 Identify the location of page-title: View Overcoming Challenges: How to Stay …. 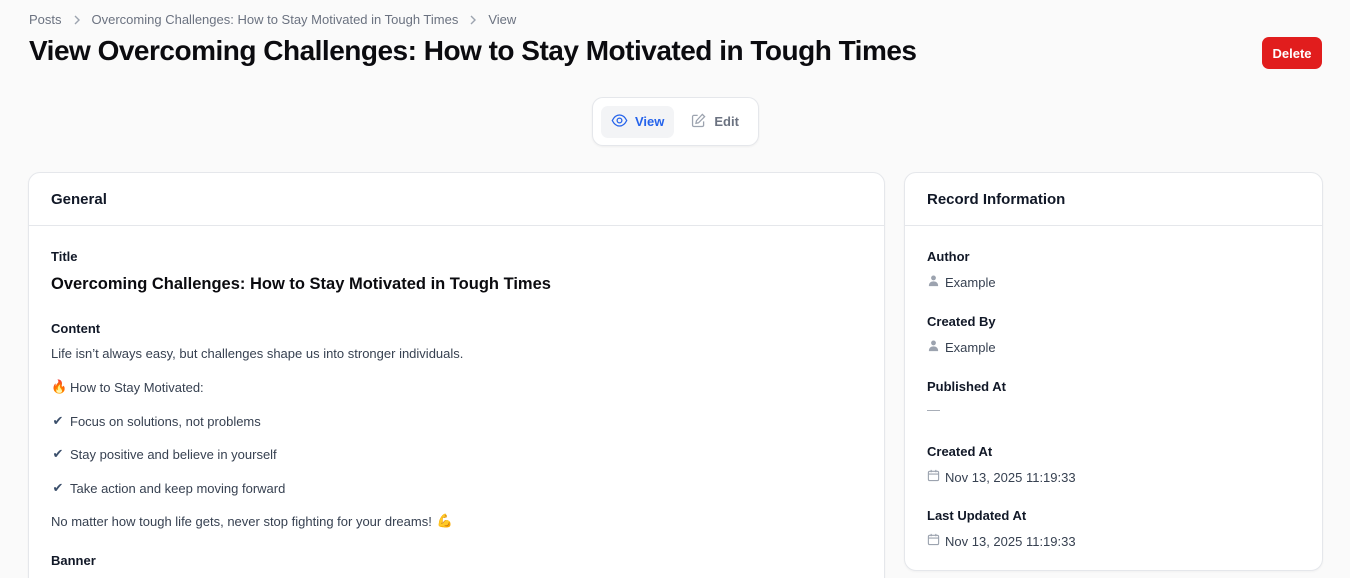
(473, 50).